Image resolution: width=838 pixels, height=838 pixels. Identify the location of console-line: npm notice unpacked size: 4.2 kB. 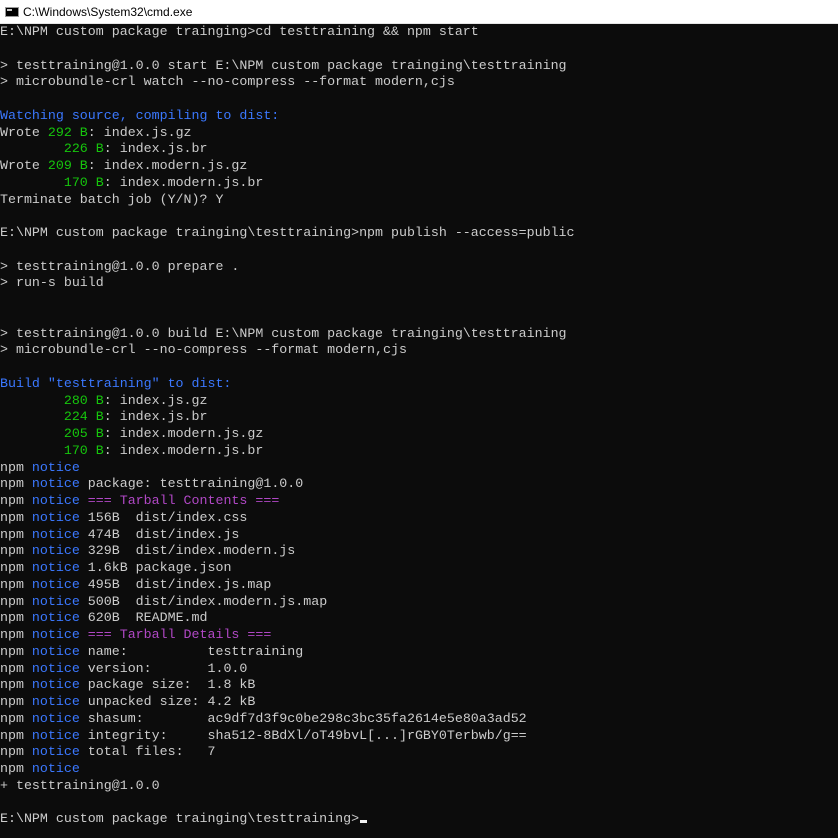
(419, 702).